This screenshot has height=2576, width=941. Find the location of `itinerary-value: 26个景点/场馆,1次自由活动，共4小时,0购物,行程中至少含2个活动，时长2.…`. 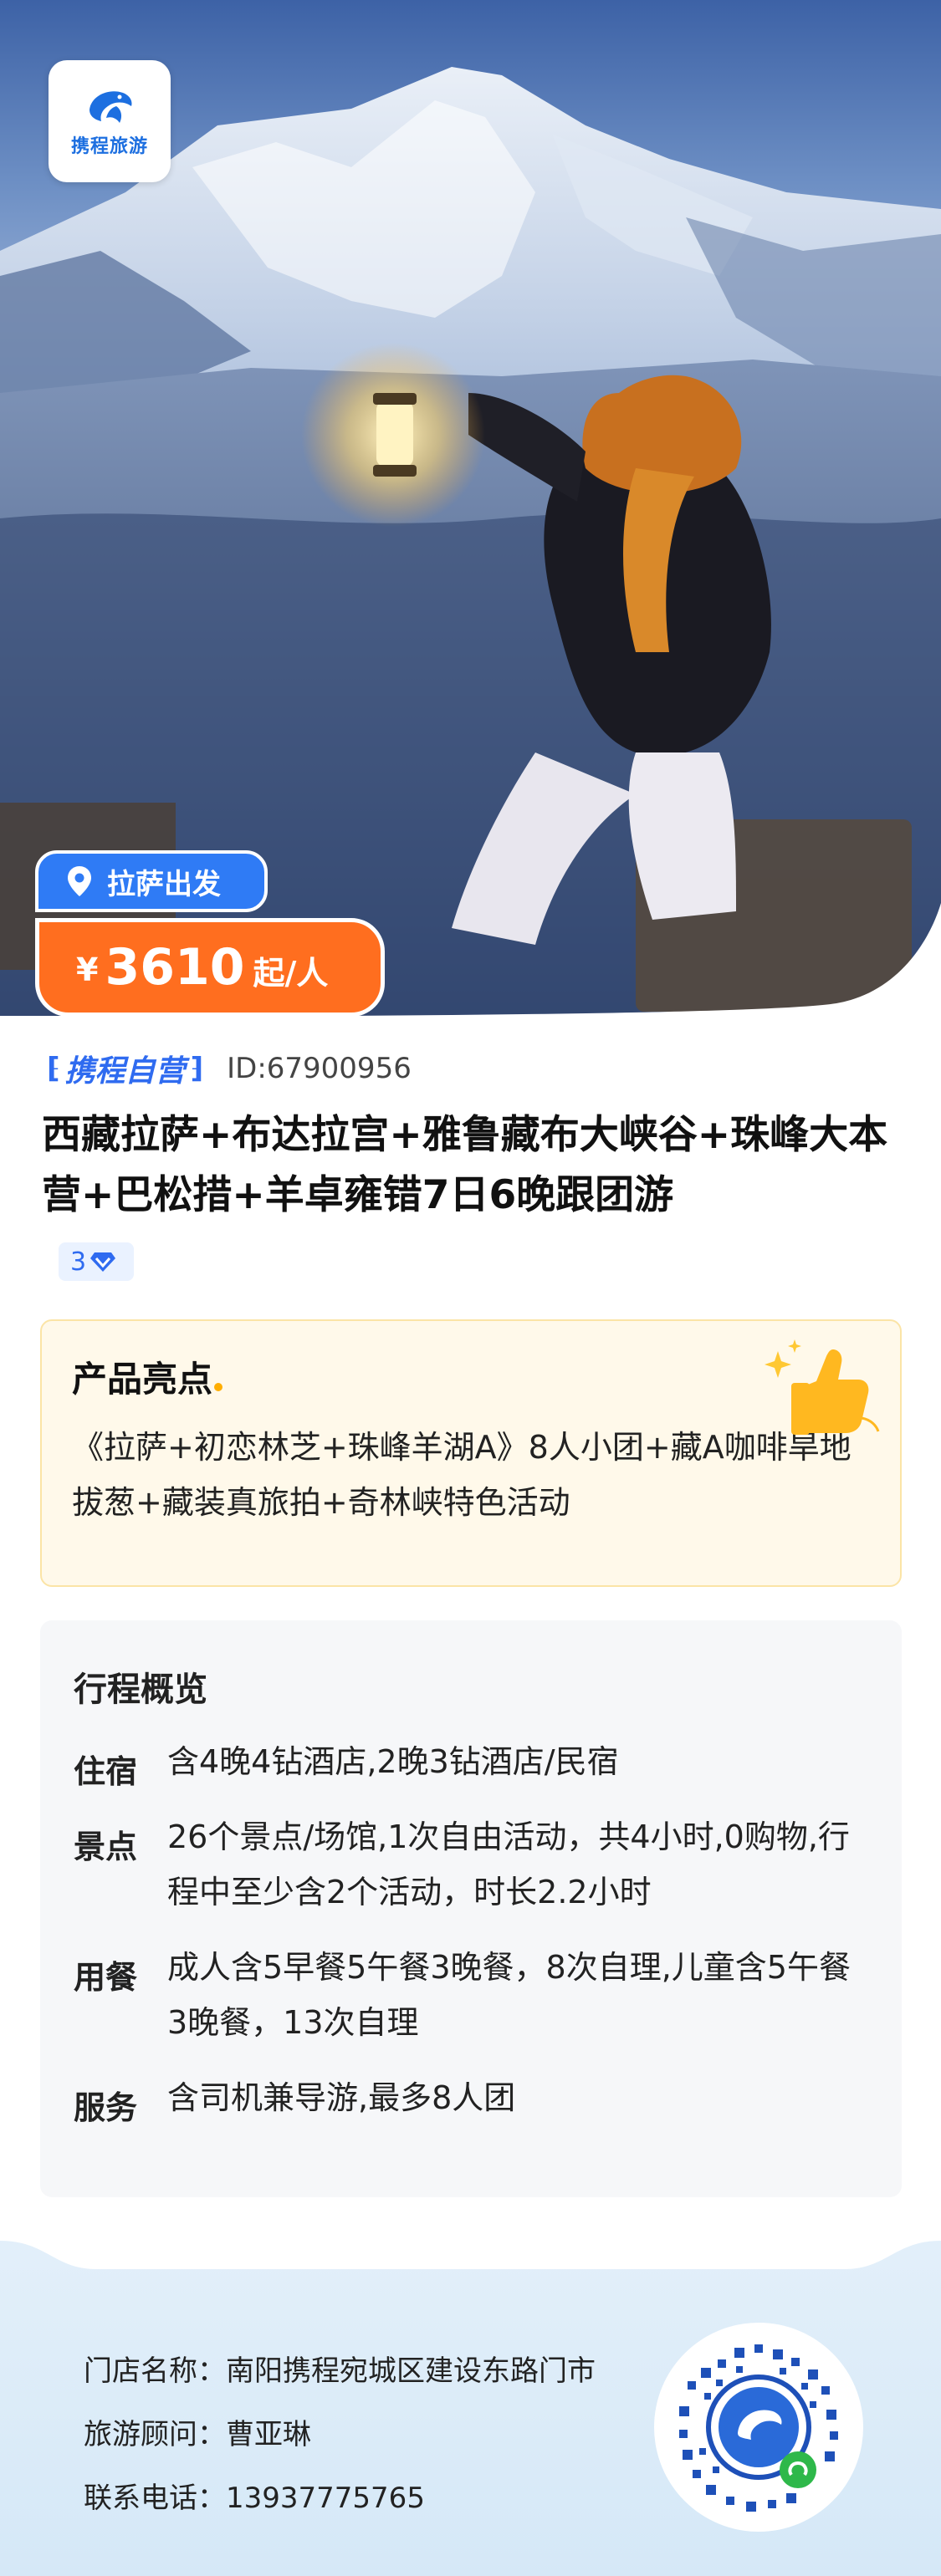

itinerary-value: 26个景点/场馆,1次自由活动，共4小时,0购物,行程中至少含2个活动，时长2.… is located at coordinates (508, 1865).